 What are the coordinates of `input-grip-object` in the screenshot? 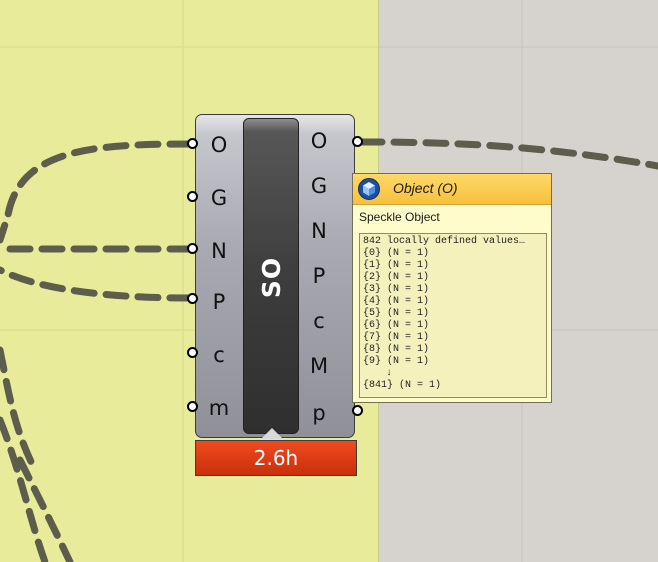 It's located at (192, 143).